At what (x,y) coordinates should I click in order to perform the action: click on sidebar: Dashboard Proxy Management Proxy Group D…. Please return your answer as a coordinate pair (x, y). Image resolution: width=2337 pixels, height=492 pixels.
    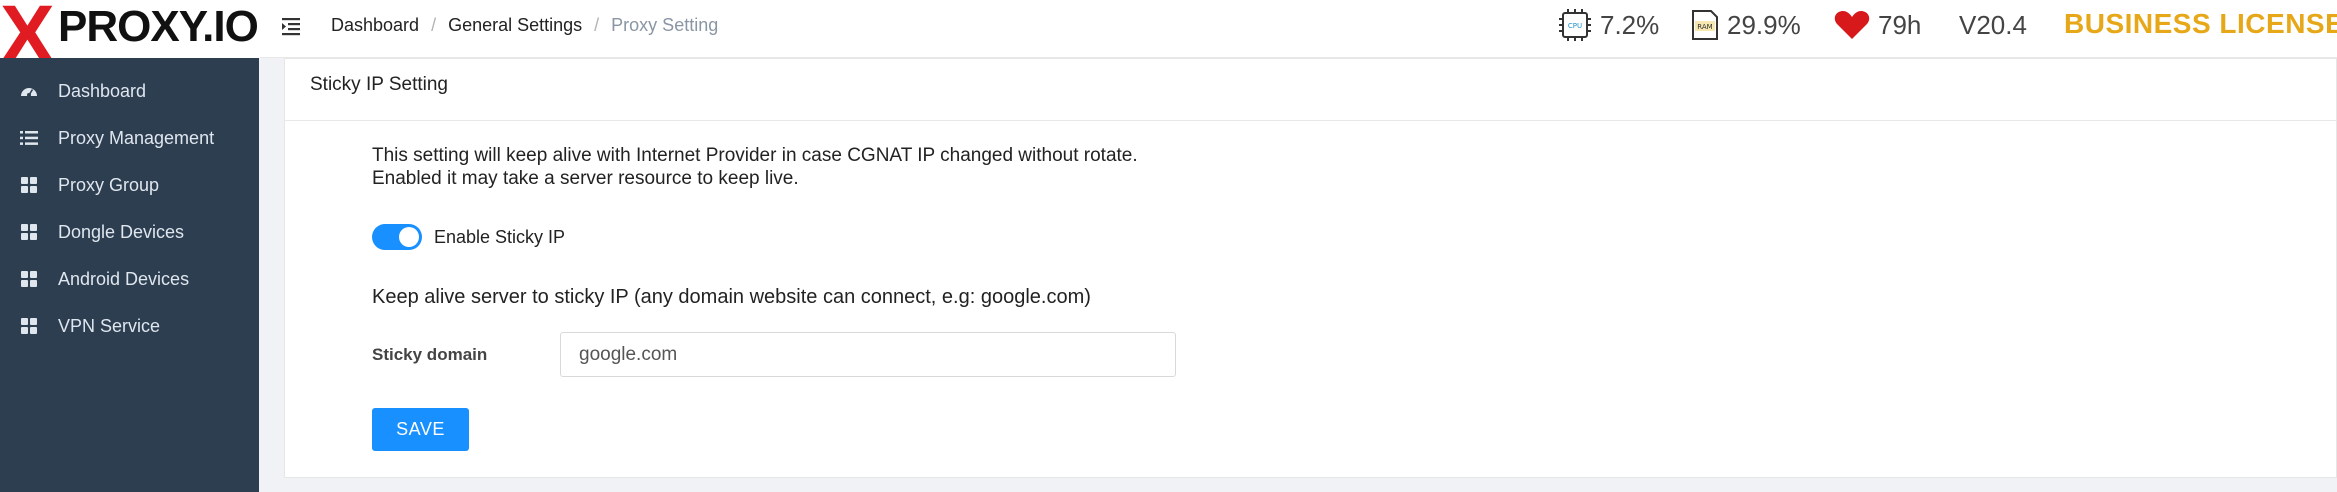
    Looking at the image, I should click on (129, 275).